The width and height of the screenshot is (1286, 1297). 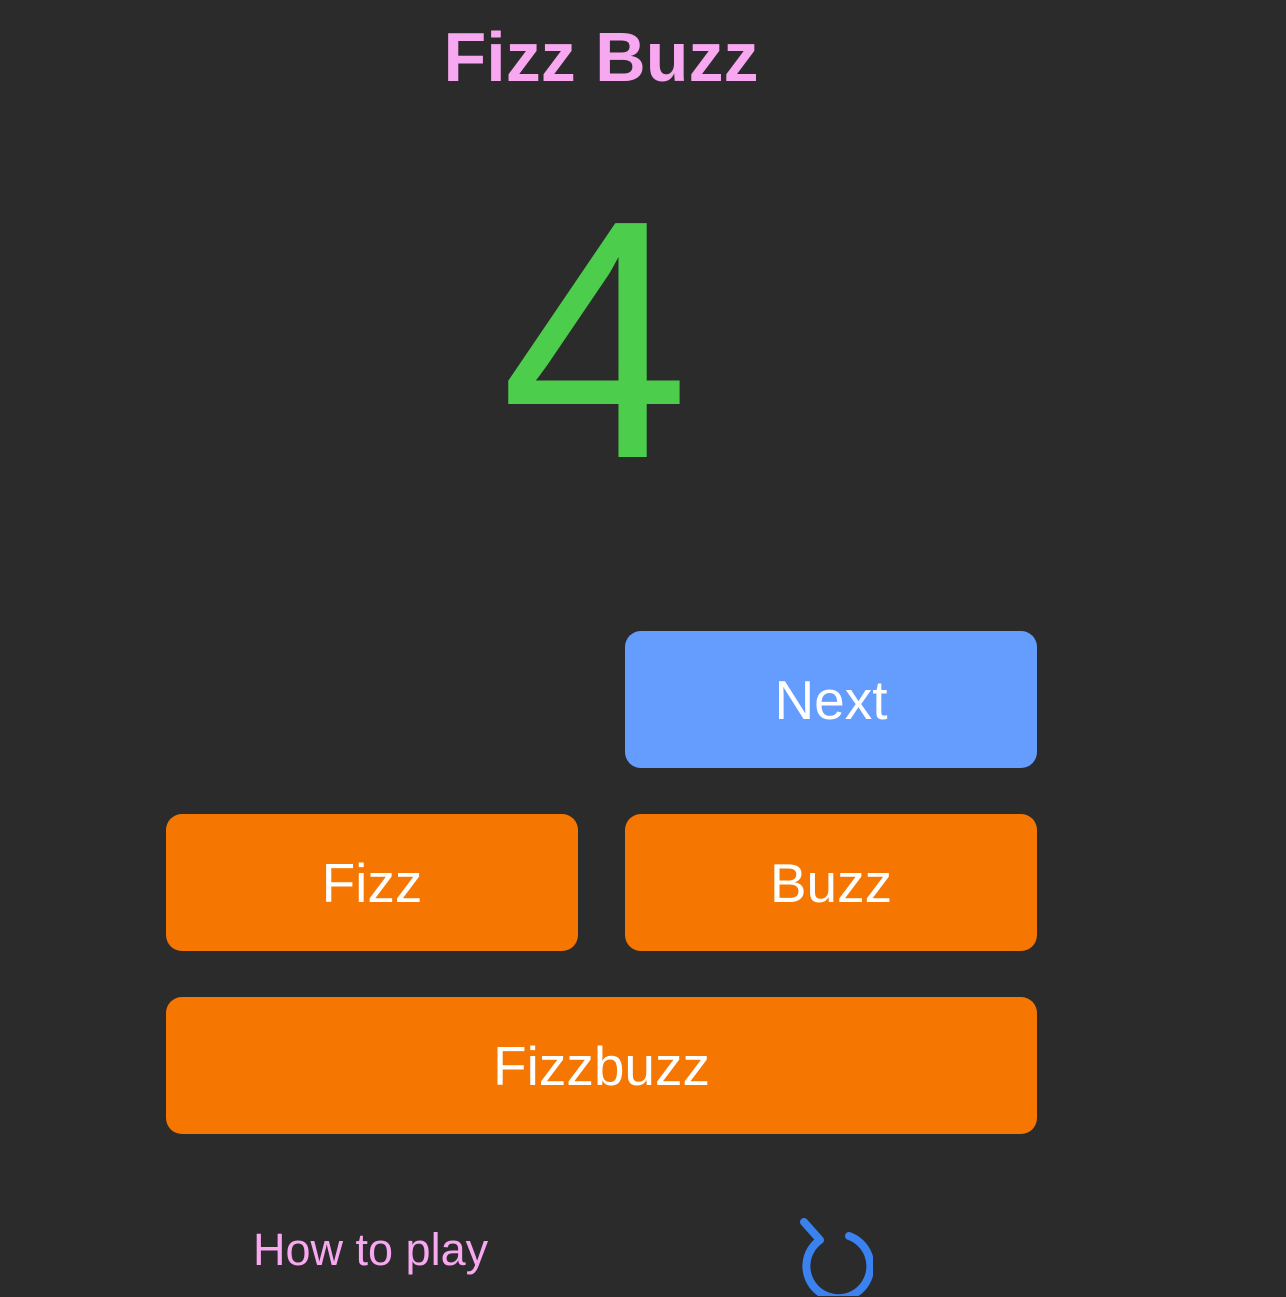 What do you see at coordinates (601, 57) in the screenshot?
I see `page-title: Fizz Buzz` at bounding box center [601, 57].